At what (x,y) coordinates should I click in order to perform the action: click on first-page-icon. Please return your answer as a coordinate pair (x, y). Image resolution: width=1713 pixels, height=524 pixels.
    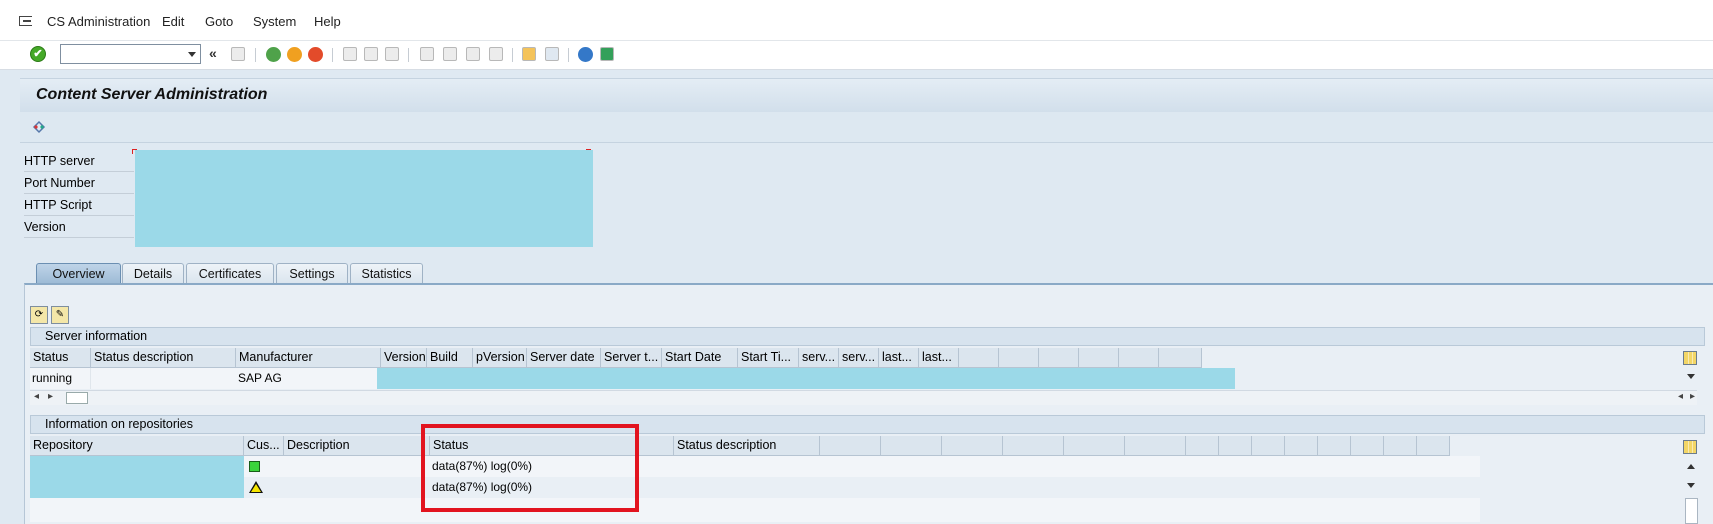
    Looking at the image, I should click on (427, 54).